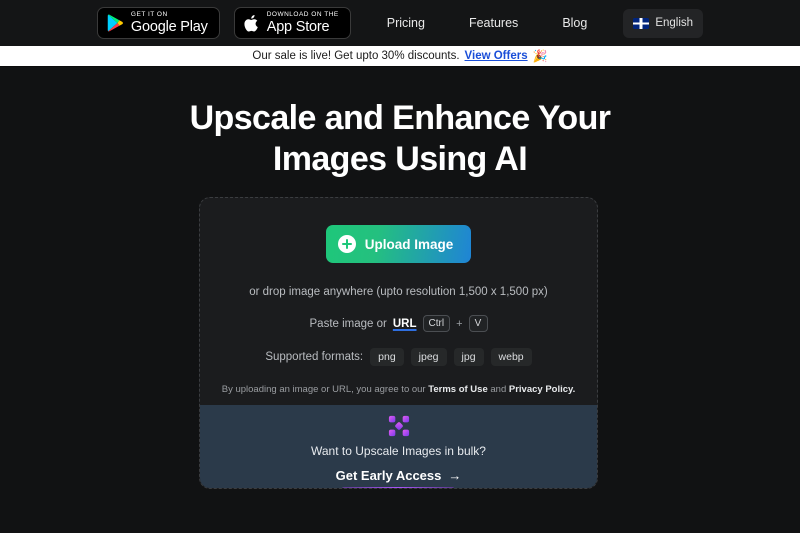  Describe the element at coordinates (542, 389) in the screenshot. I see `privacy-policy-link: Privacy Policy.` at that location.